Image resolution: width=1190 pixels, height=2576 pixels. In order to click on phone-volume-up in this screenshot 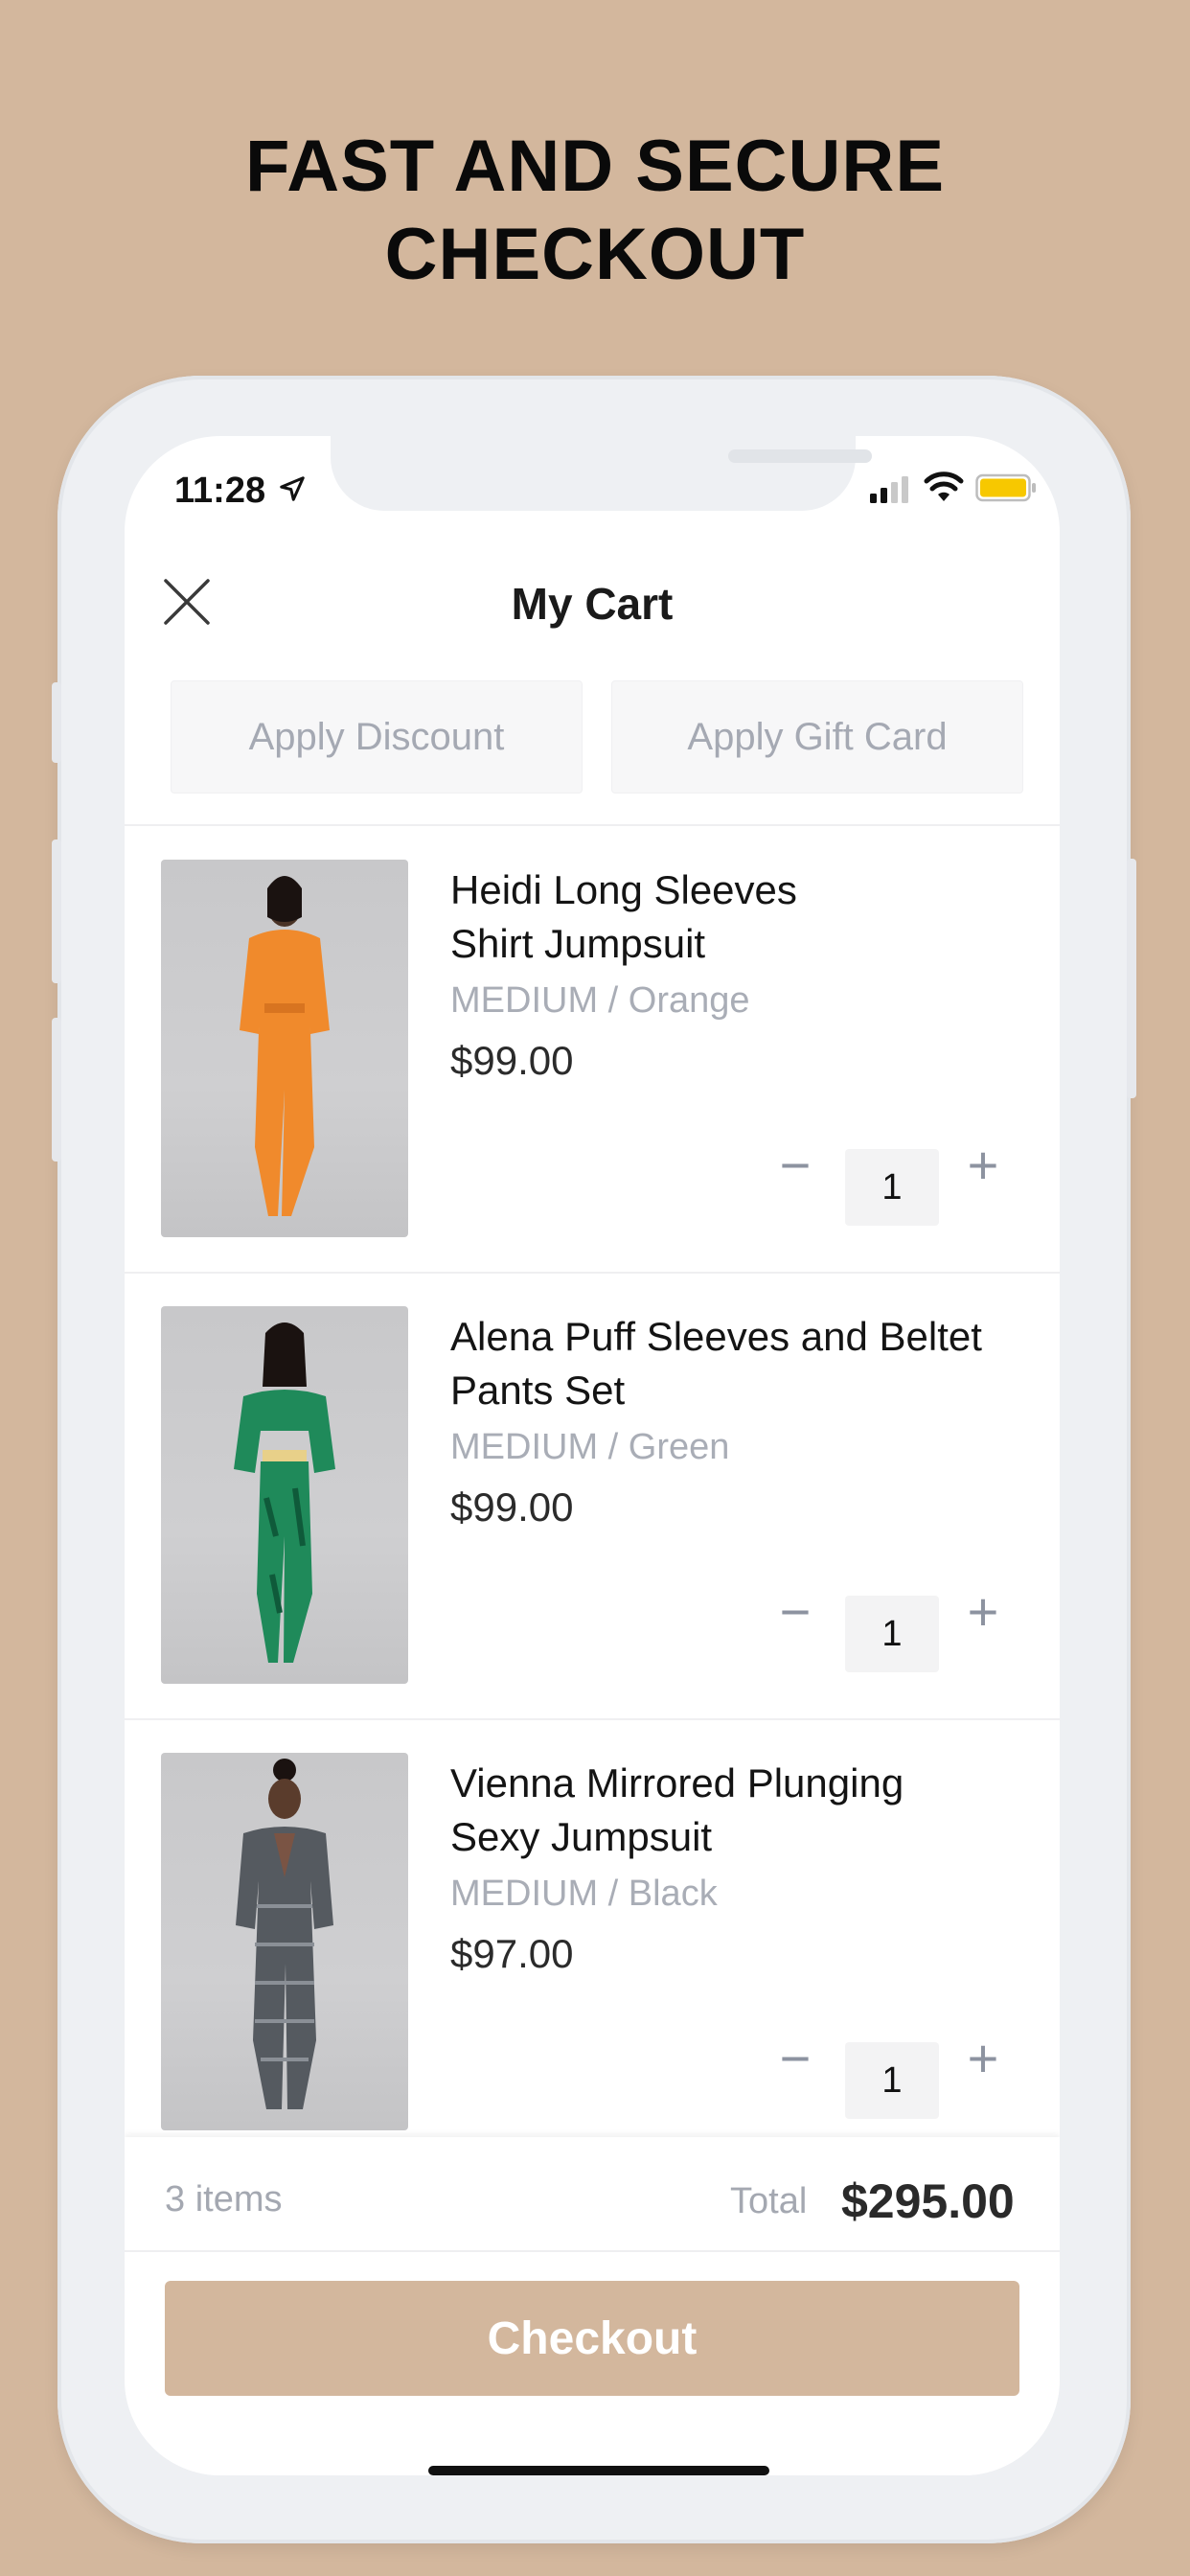, I will do `click(57, 911)`.